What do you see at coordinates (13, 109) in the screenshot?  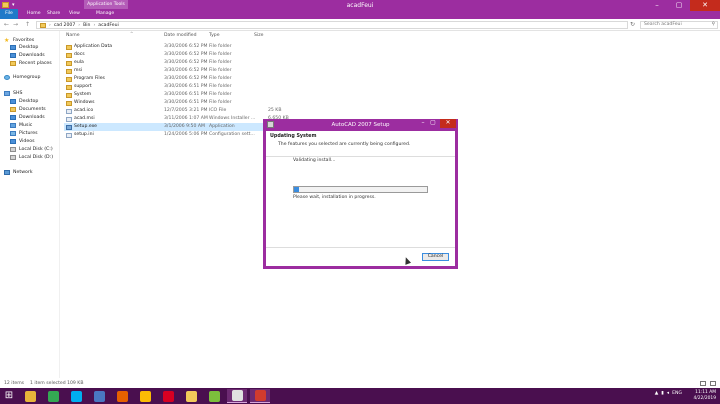 I see `documents-icon` at bounding box center [13, 109].